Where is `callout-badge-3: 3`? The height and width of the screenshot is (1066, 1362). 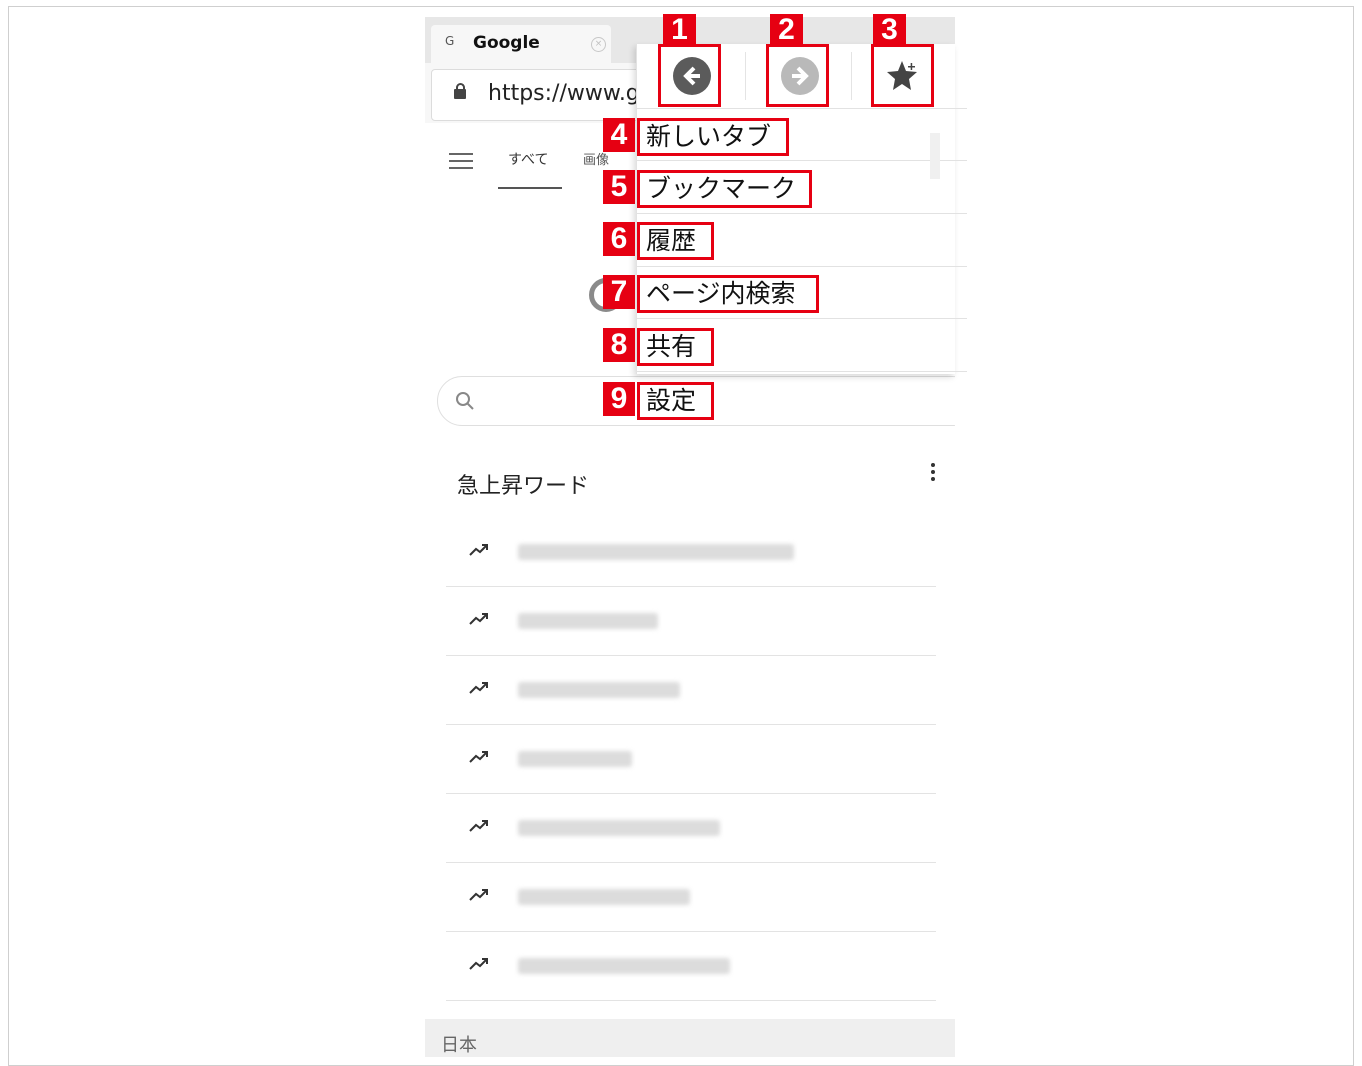
callout-badge-3: 3 is located at coordinates (889, 30).